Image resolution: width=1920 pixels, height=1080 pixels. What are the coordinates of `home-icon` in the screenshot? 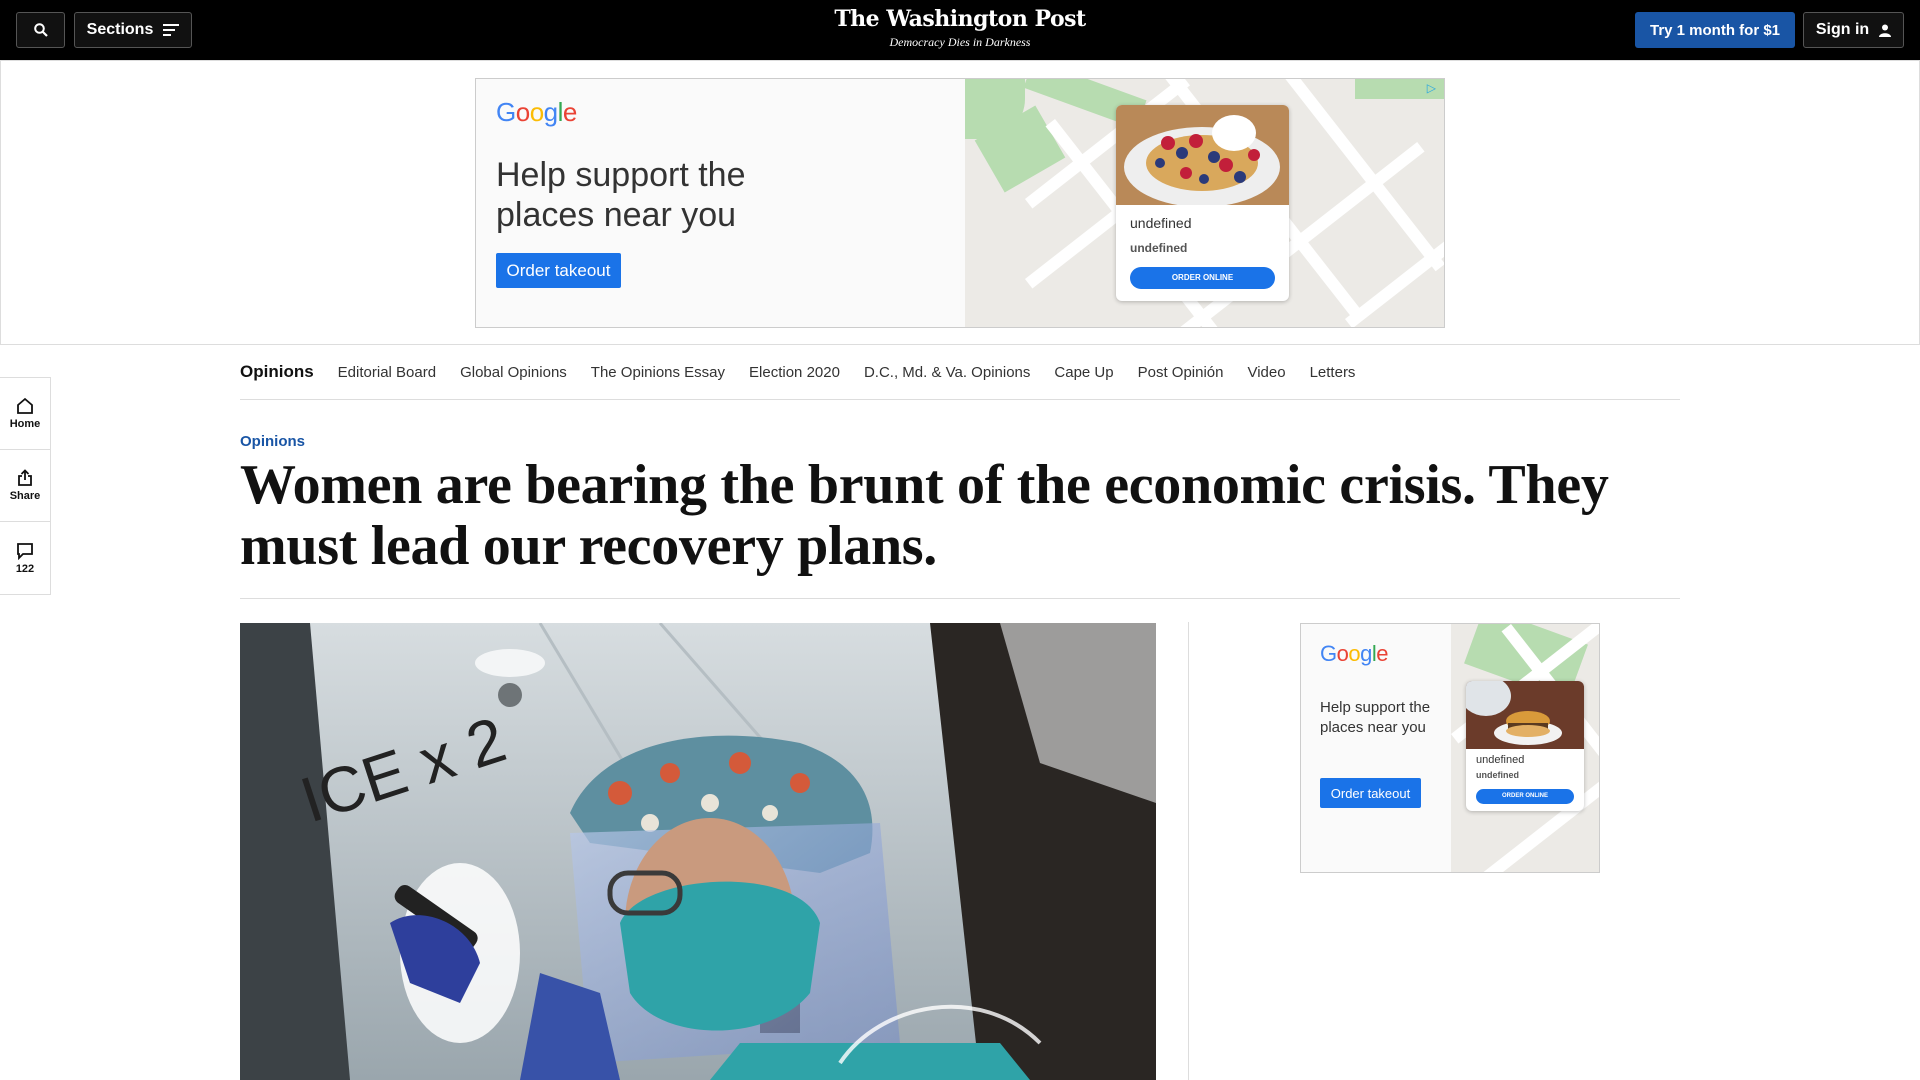 It's located at (25, 405).